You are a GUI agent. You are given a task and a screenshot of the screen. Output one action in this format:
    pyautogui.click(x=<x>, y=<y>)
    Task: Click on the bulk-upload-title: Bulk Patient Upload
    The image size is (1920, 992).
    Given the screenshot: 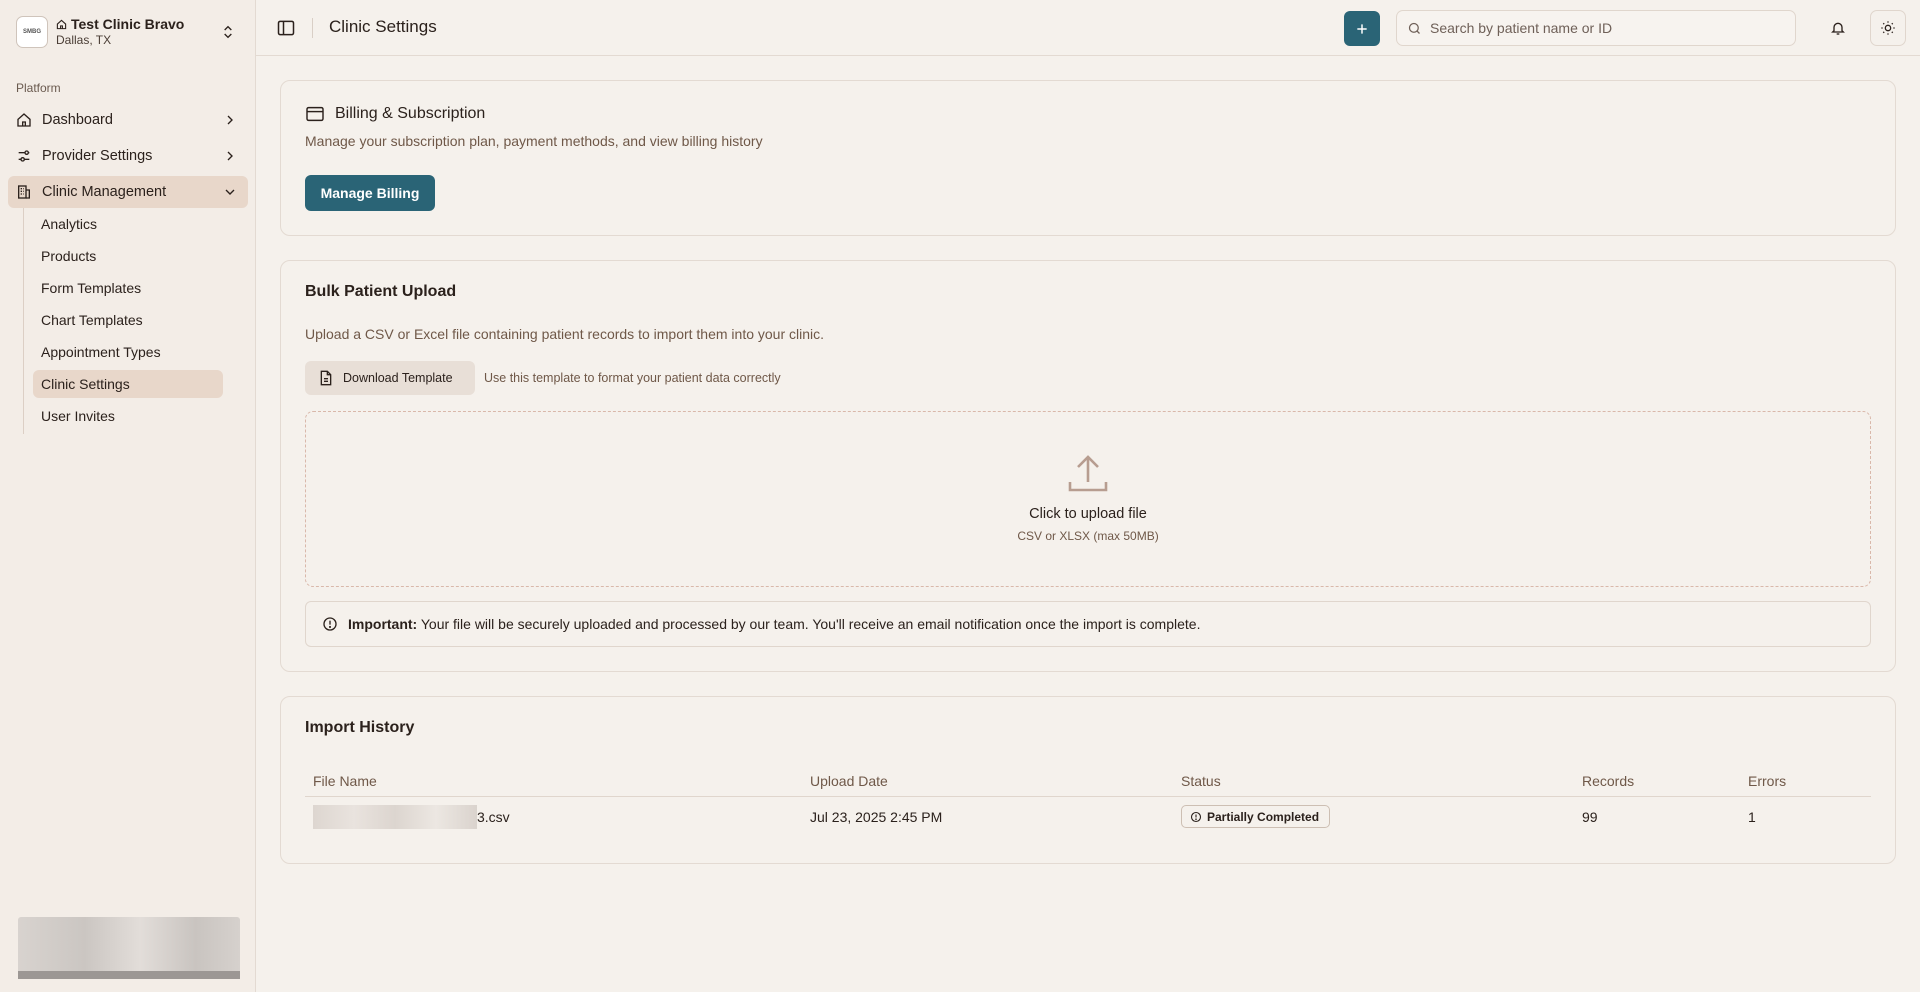 What is the action you would take?
    pyautogui.click(x=381, y=291)
    